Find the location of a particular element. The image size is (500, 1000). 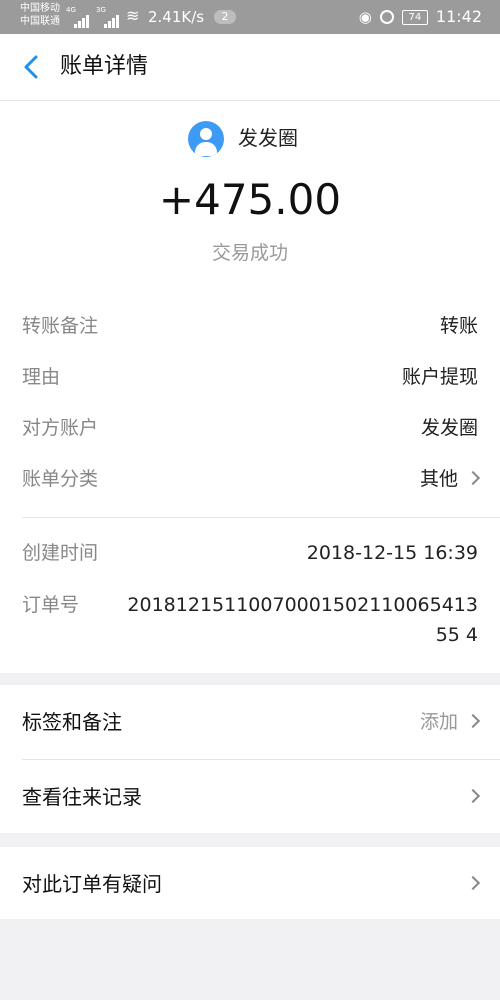

order-question-row: 对此订单有疑问 is located at coordinates (250, 883).